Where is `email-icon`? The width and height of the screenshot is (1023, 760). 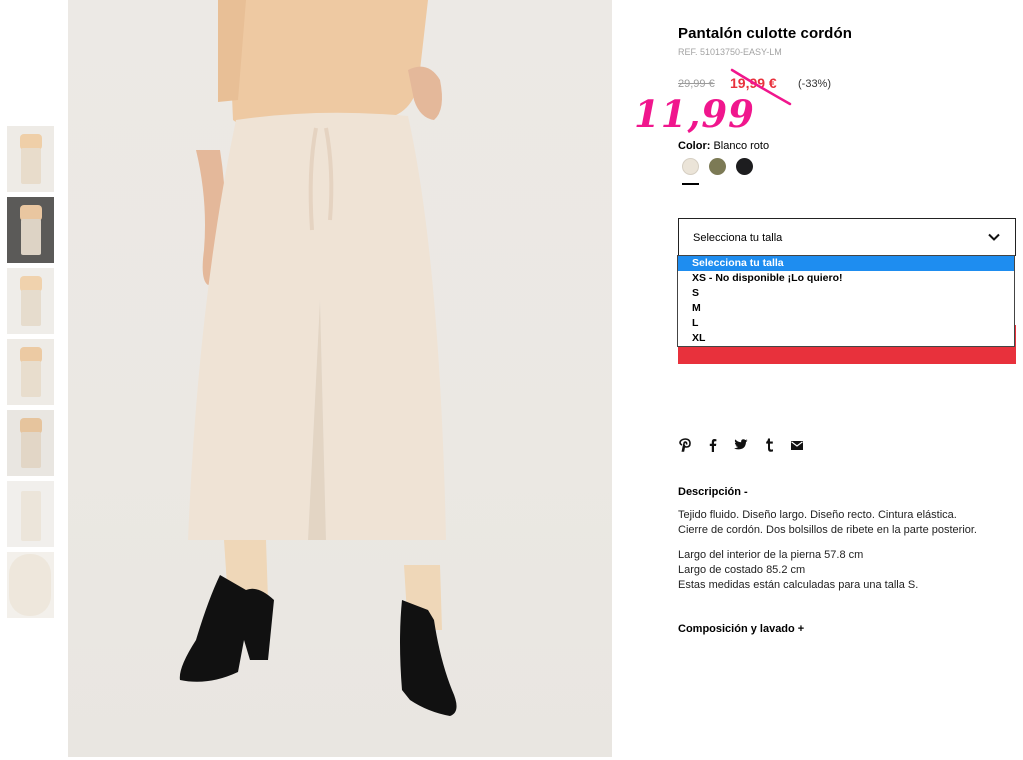
email-icon is located at coordinates (797, 445).